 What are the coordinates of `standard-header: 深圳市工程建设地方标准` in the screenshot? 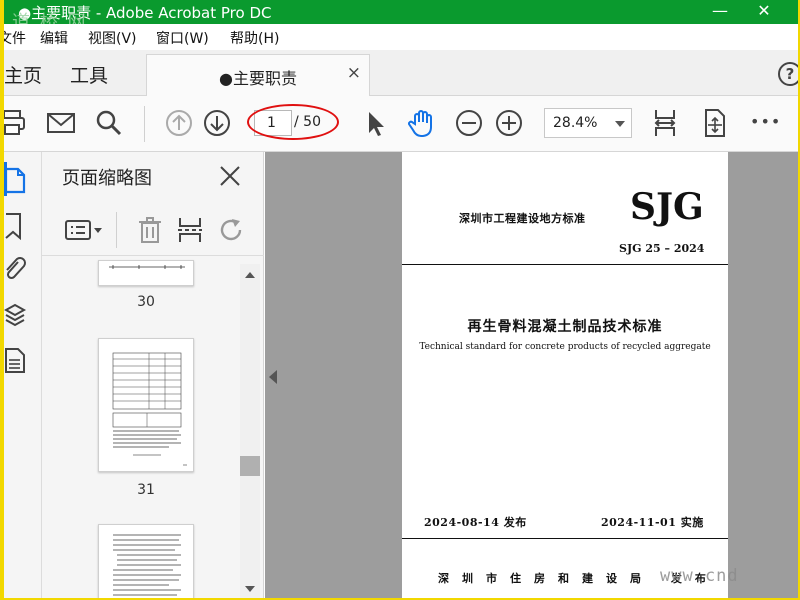 It's located at (522, 218).